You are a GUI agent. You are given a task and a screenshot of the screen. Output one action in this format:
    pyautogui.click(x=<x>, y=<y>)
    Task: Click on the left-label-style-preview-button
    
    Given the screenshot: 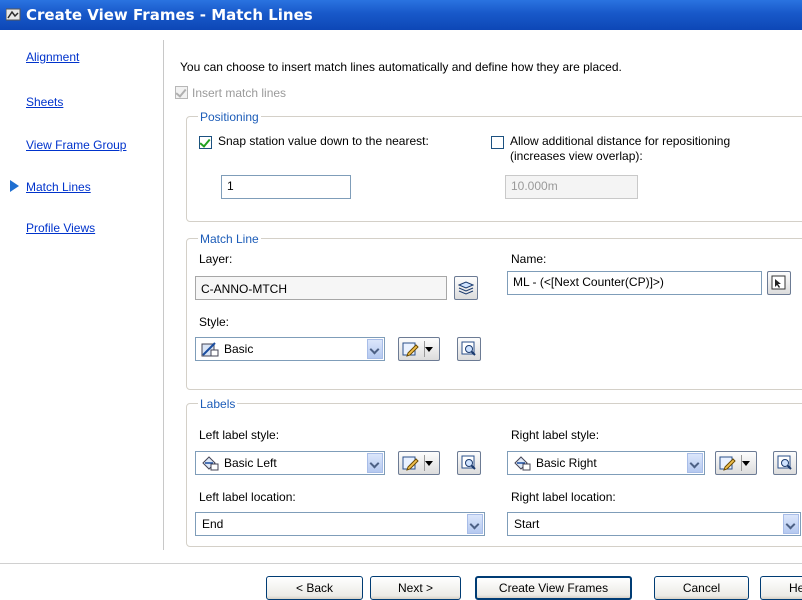 What is the action you would take?
    pyautogui.click(x=469, y=463)
    